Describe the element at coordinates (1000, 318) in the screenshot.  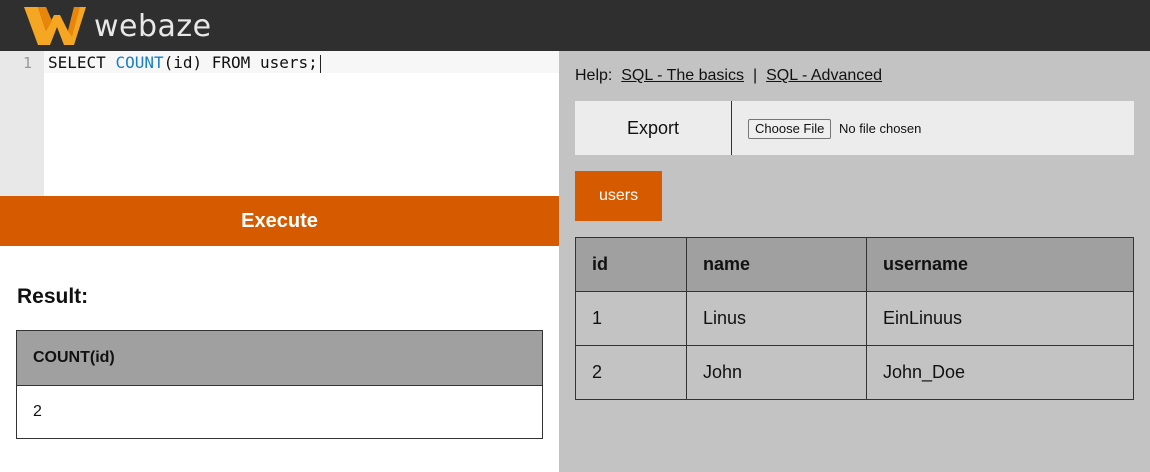
I see `cell-username: EinLinuus` at that location.